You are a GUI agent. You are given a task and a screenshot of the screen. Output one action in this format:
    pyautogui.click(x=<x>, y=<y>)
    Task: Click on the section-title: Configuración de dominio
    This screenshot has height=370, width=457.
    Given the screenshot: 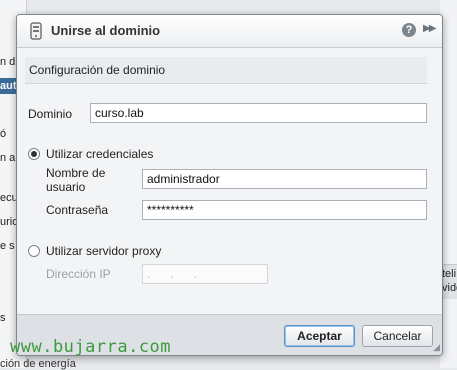 What is the action you would take?
    pyautogui.click(x=97, y=70)
    